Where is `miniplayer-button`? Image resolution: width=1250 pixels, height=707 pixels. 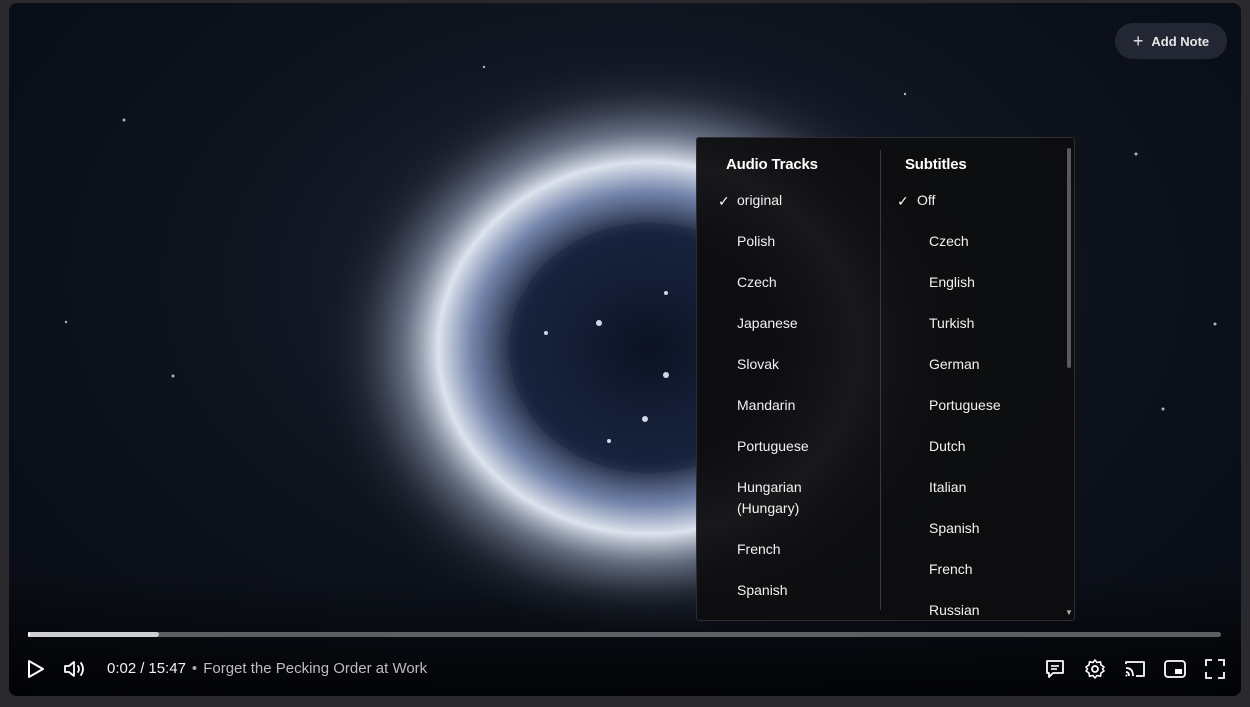 miniplayer-button is located at coordinates (1175, 669).